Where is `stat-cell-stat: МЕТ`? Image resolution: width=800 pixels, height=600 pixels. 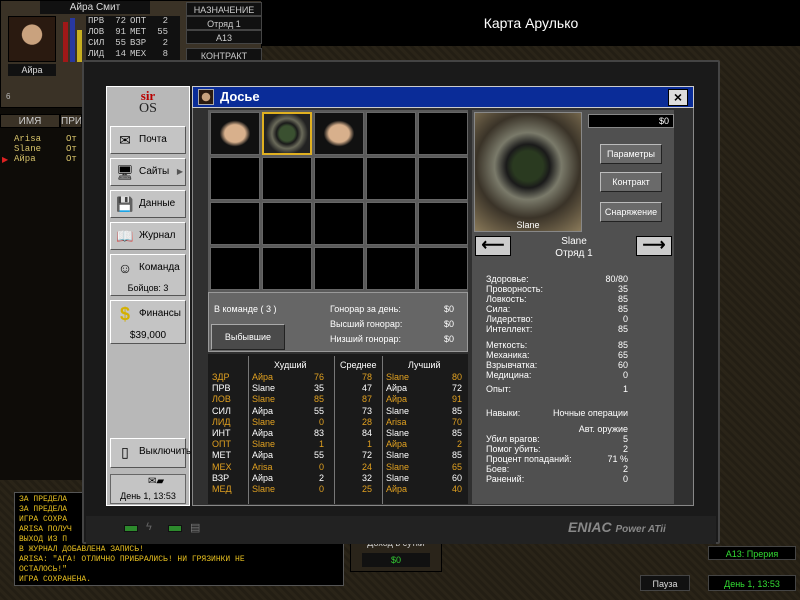 stat-cell-stat: МЕТ is located at coordinates (221, 455).